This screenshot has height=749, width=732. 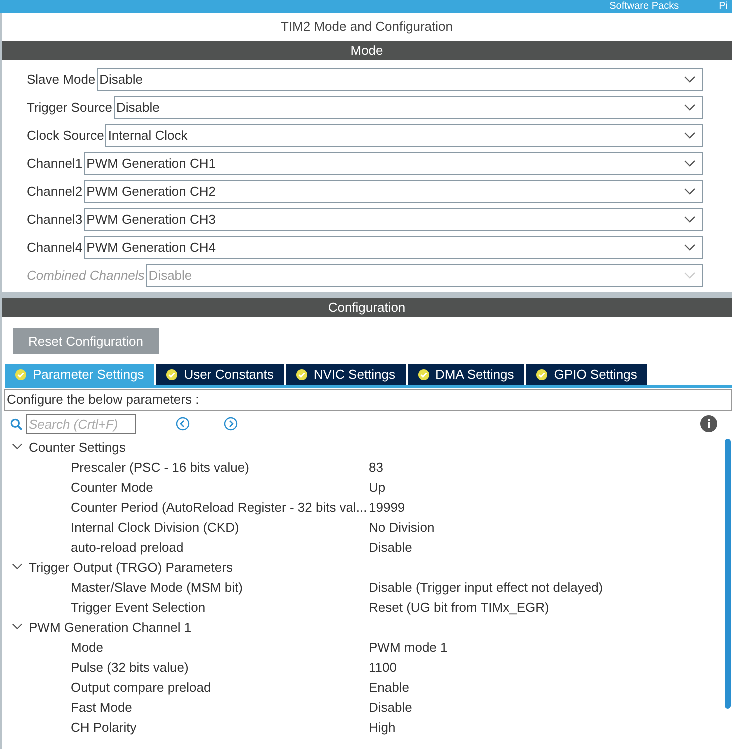 I want to click on section-header: Configuration, so click(x=367, y=307).